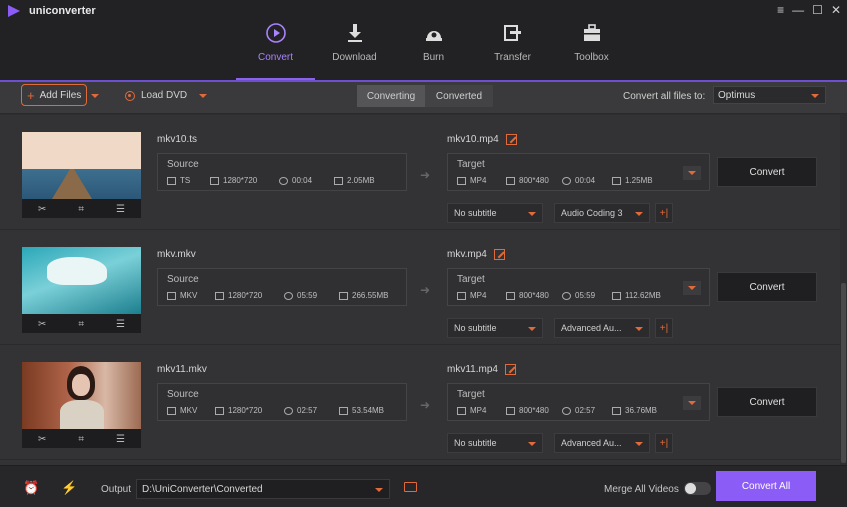 This screenshot has height=507, width=847. Describe the element at coordinates (836, 10) in the screenshot. I see `close-icon: ✕` at that location.